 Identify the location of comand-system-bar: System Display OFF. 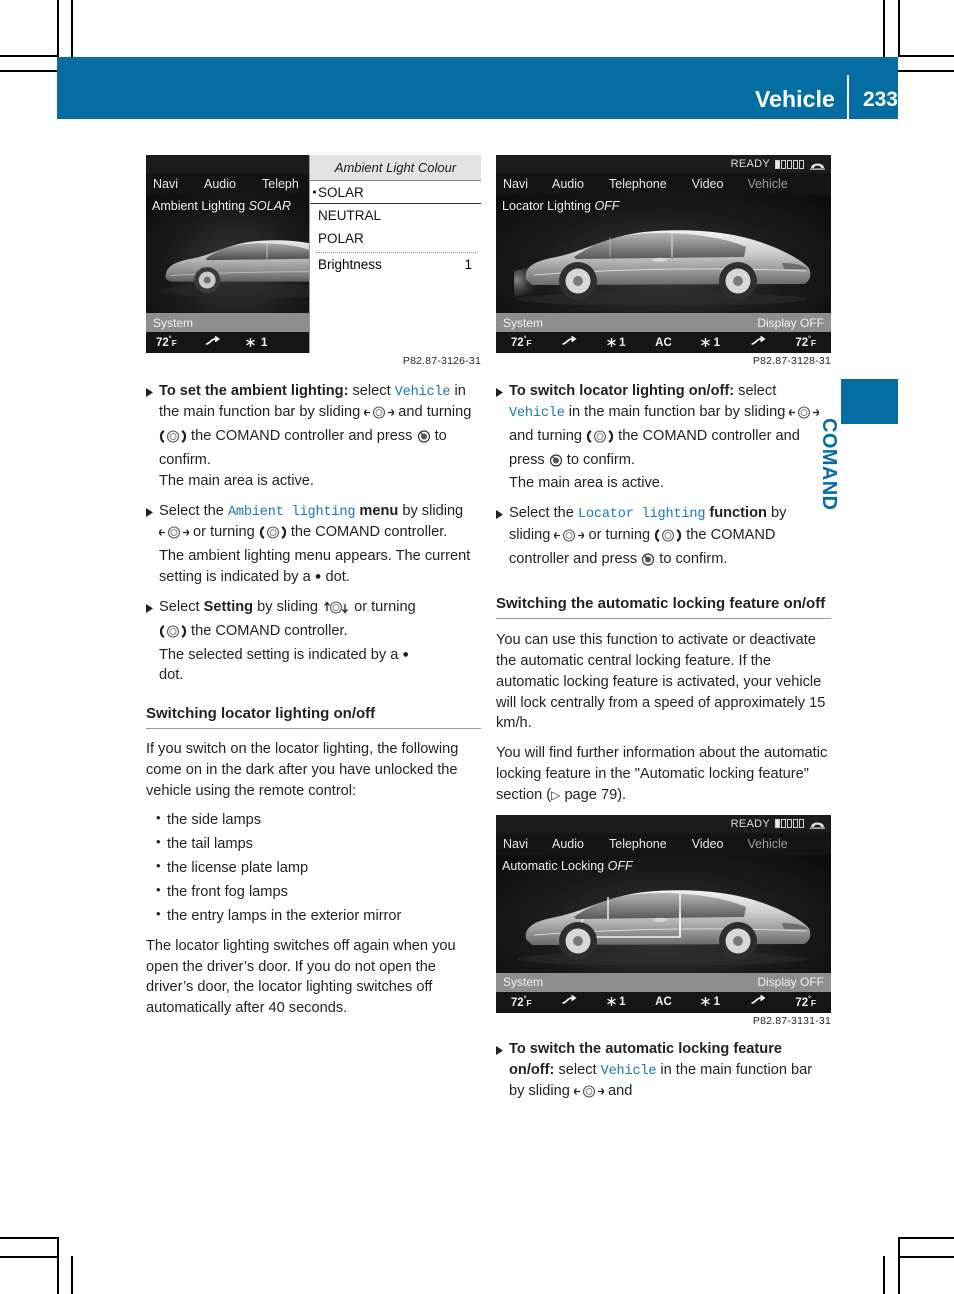
(663, 982).